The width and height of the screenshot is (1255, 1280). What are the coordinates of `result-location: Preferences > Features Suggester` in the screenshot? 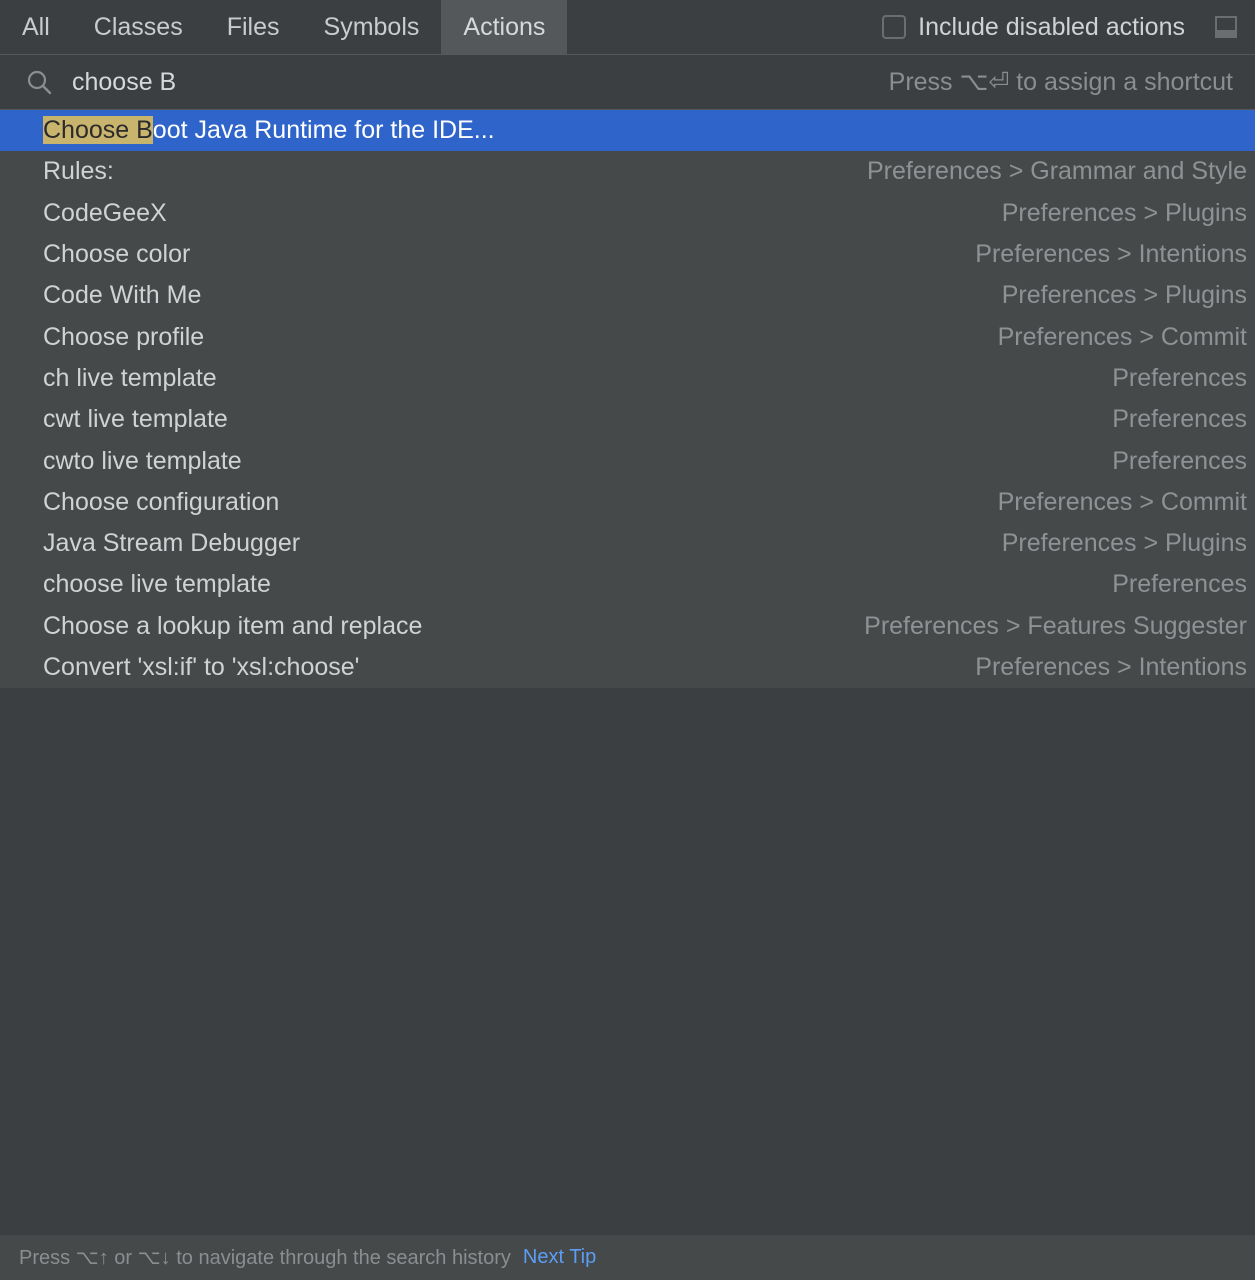 It's located at (1055, 625).